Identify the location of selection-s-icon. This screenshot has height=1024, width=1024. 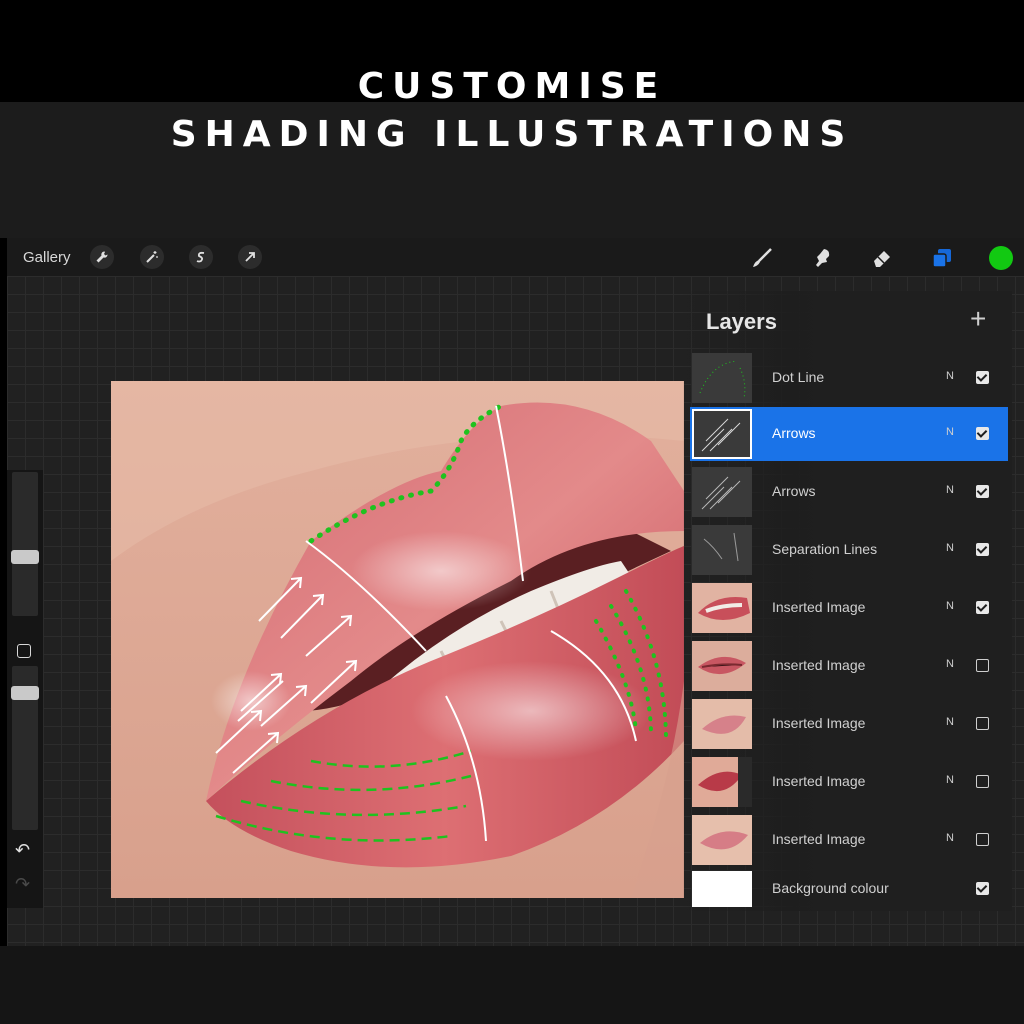
(201, 257).